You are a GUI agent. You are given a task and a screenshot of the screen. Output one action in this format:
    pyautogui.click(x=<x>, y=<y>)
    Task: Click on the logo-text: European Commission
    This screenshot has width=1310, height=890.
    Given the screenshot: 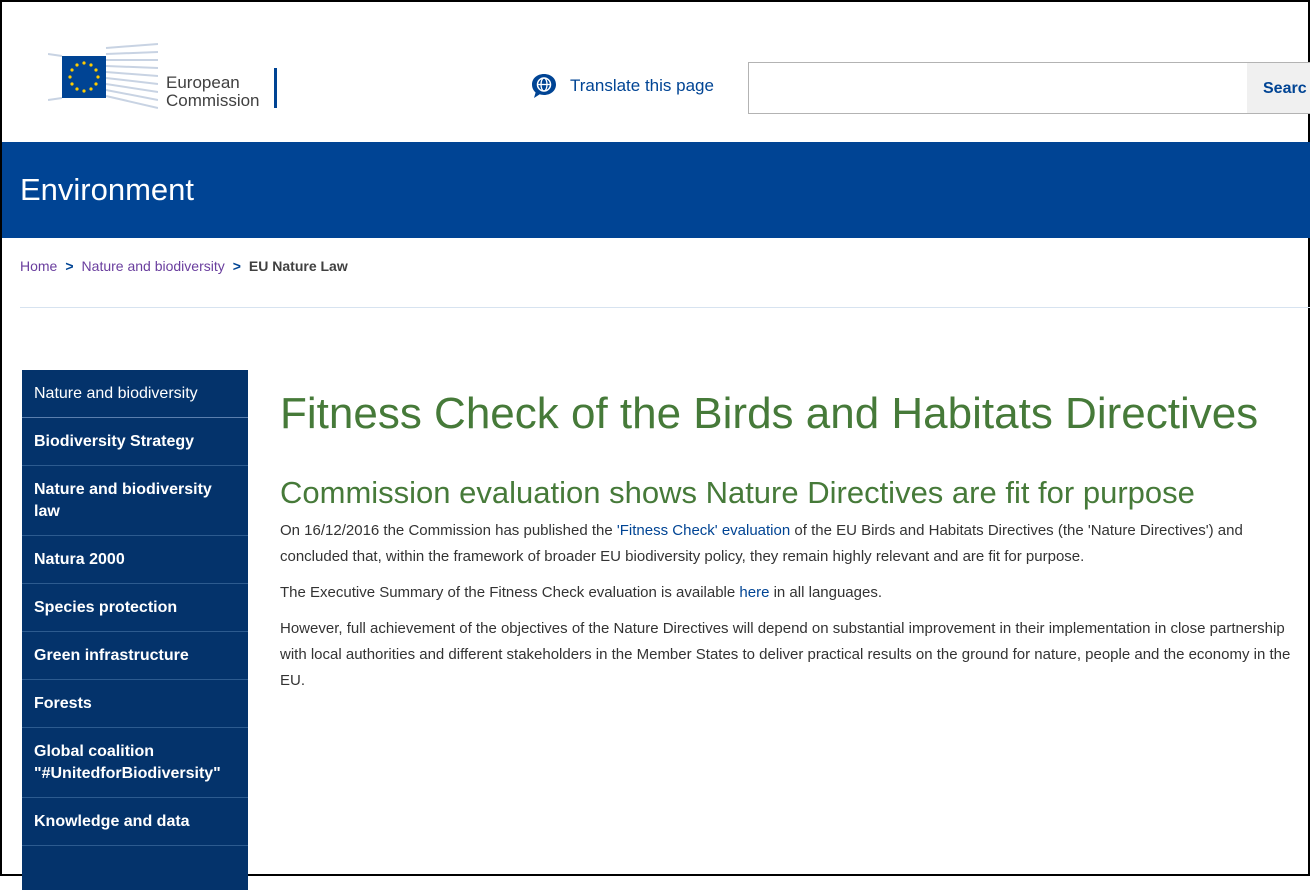 What is the action you would take?
    pyautogui.click(x=213, y=92)
    